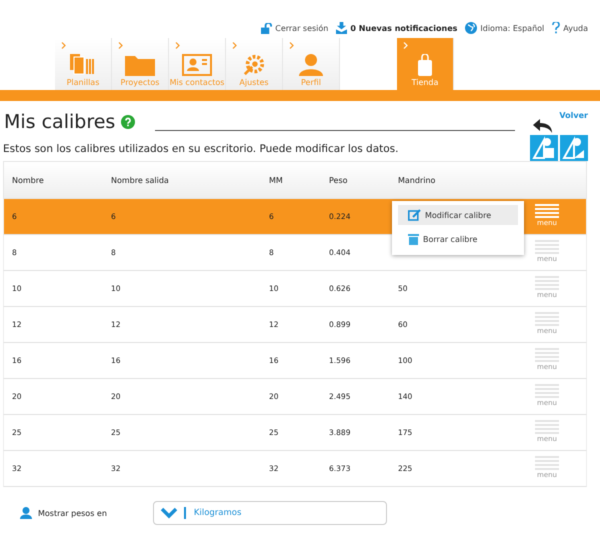 The width and height of the screenshot is (600, 550). What do you see at coordinates (397, 28) in the screenshot?
I see `top-link: 0 Nuevas notificaciones` at bounding box center [397, 28].